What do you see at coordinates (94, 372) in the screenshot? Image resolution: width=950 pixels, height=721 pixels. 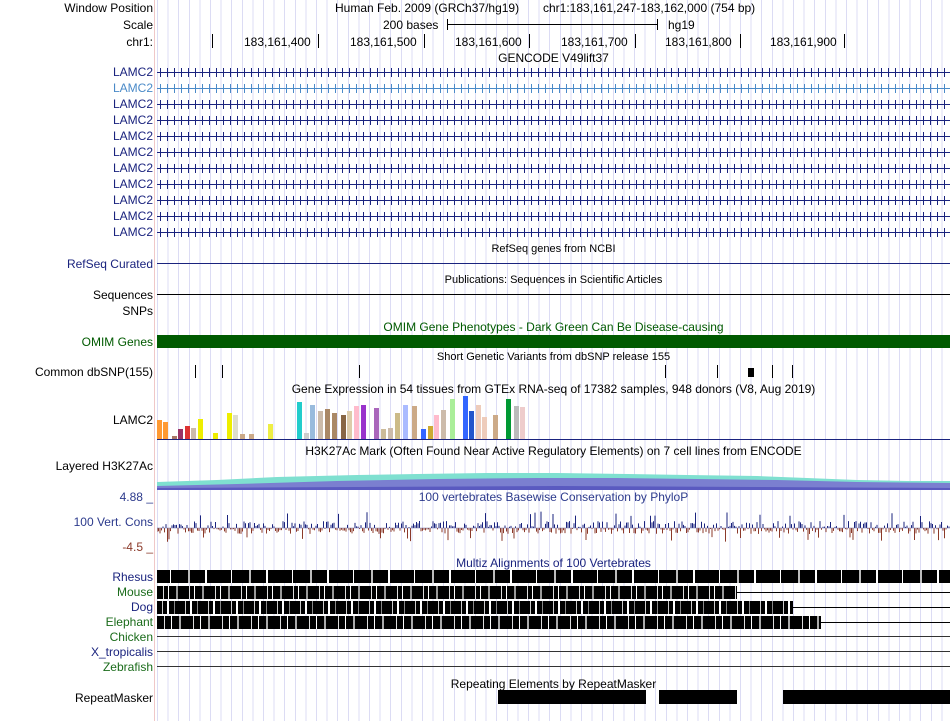 I see `dbsnp-label: Common dbSNP(155)` at bounding box center [94, 372].